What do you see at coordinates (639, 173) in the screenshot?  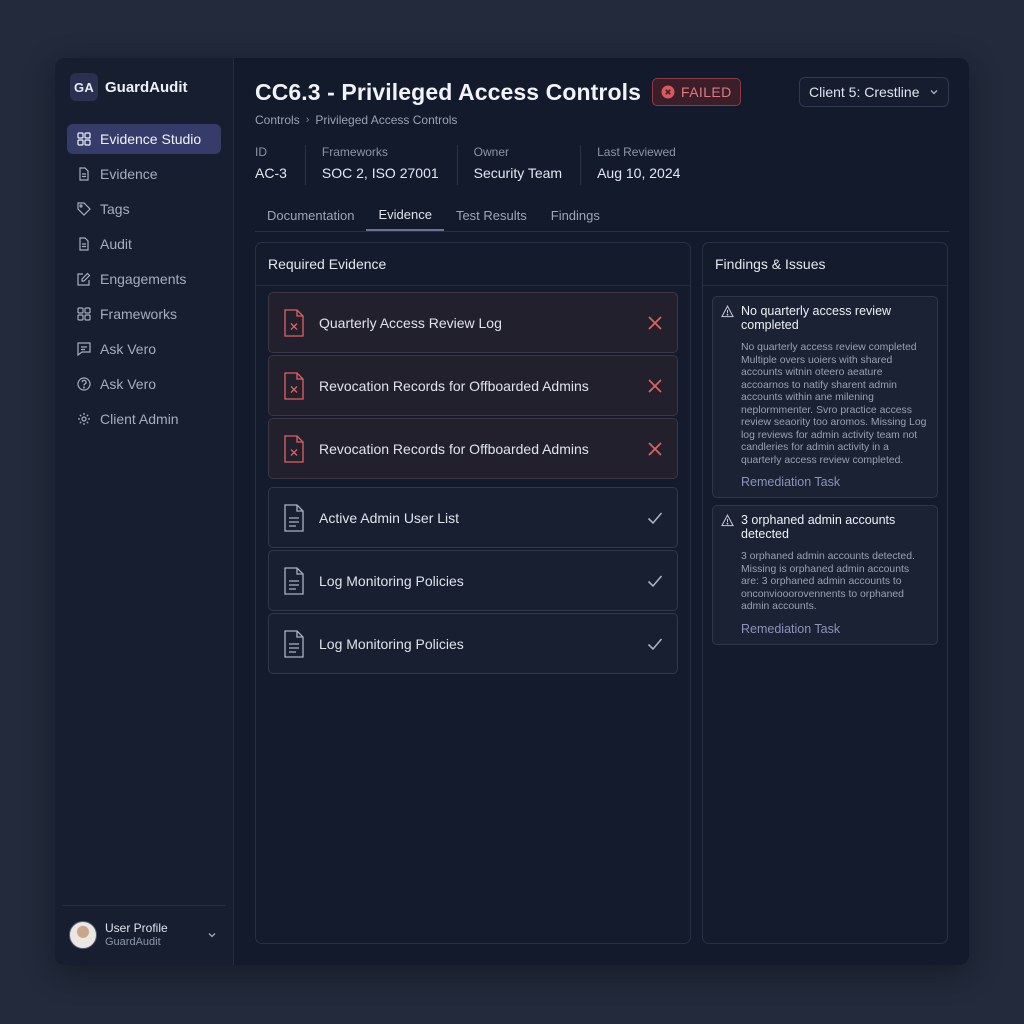 I see `meta-value: Aug 10, 2024` at bounding box center [639, 173].